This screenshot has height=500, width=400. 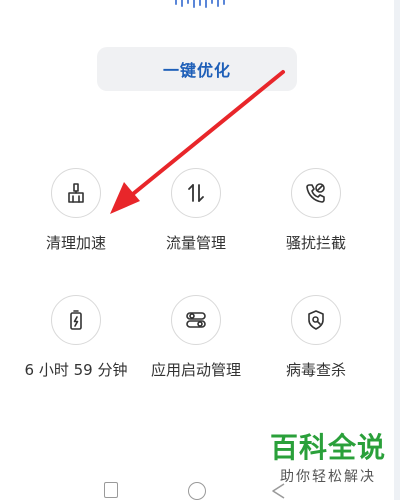 I want to click on tile-clean-speedup: 清理加速, so click(x=76, y=218).